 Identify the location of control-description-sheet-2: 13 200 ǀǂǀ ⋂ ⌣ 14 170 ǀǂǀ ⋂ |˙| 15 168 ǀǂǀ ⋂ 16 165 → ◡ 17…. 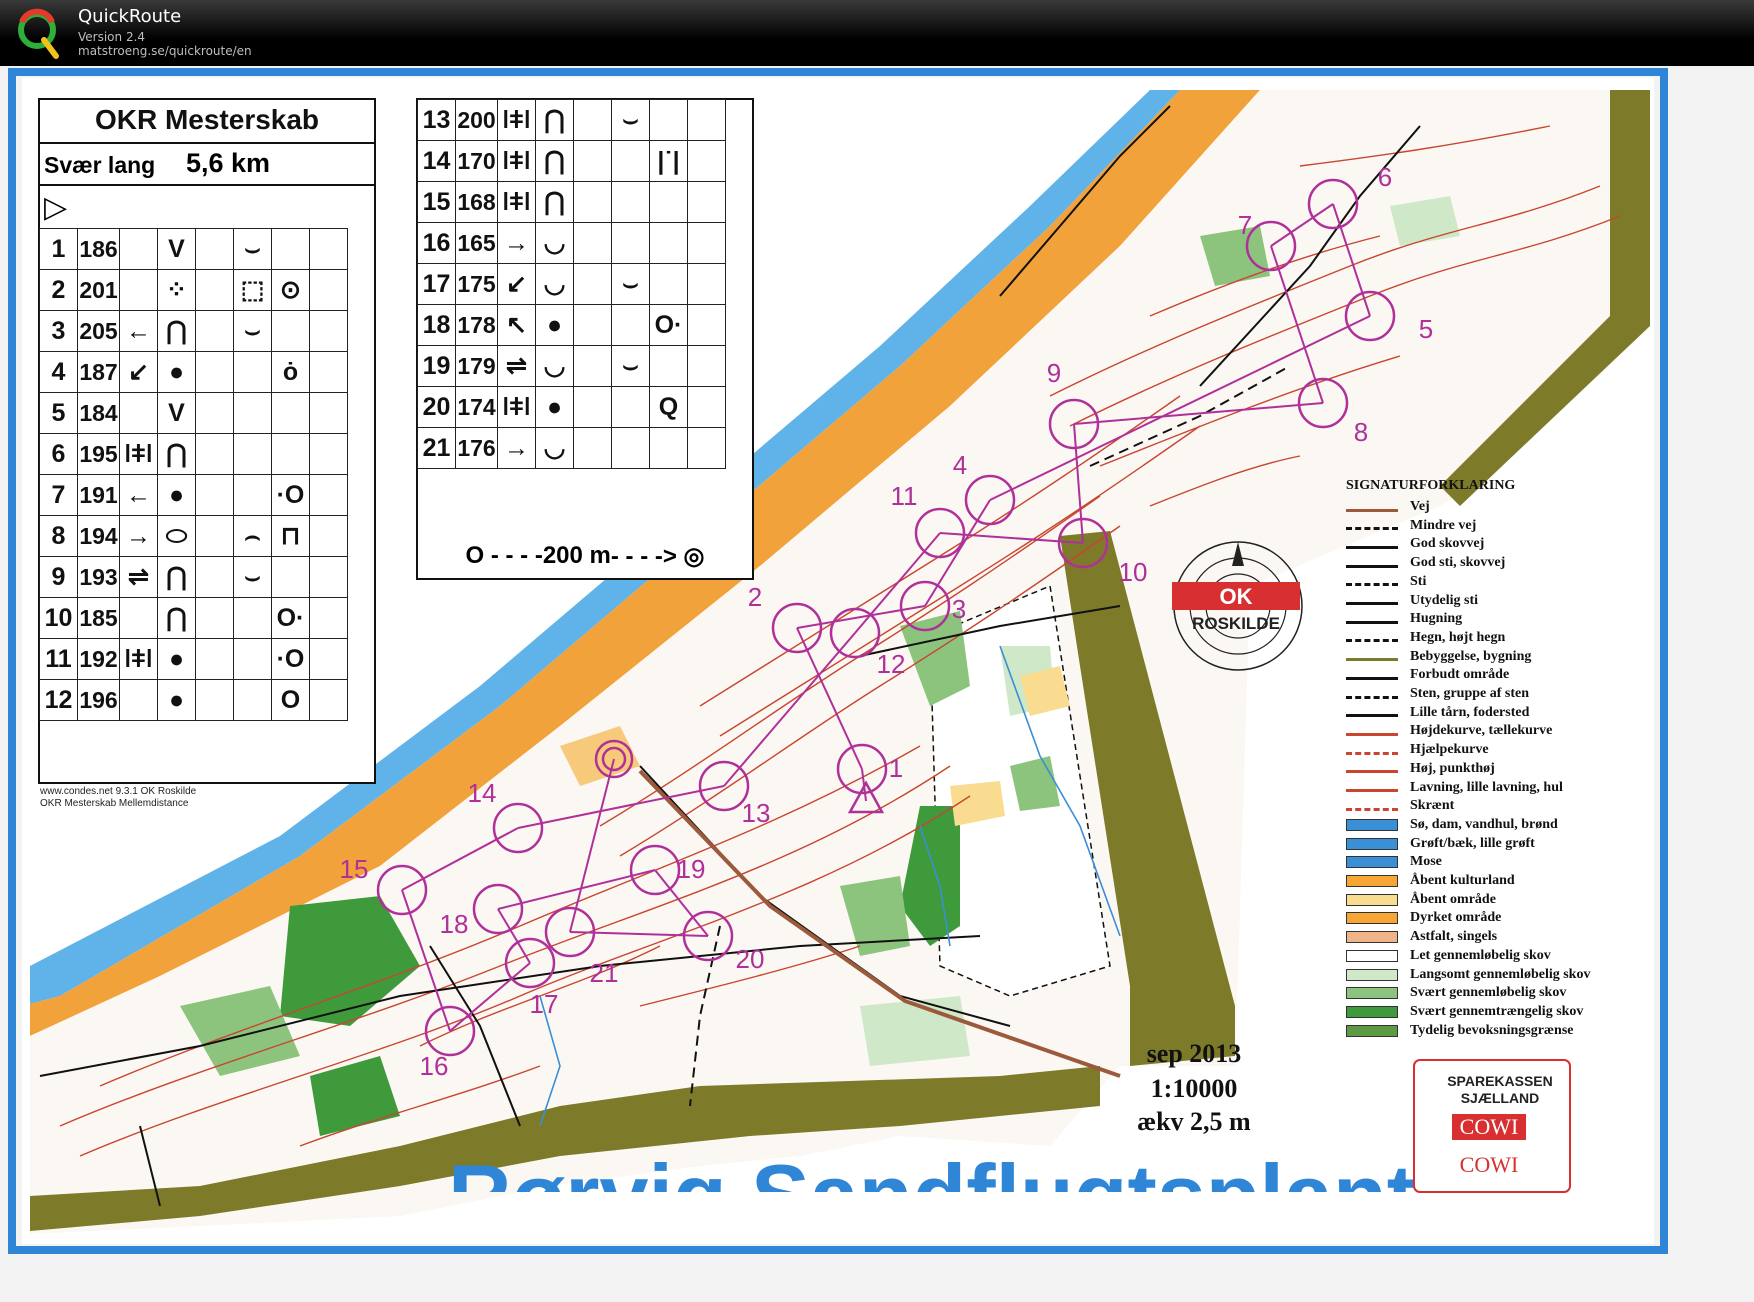
(585, 339).